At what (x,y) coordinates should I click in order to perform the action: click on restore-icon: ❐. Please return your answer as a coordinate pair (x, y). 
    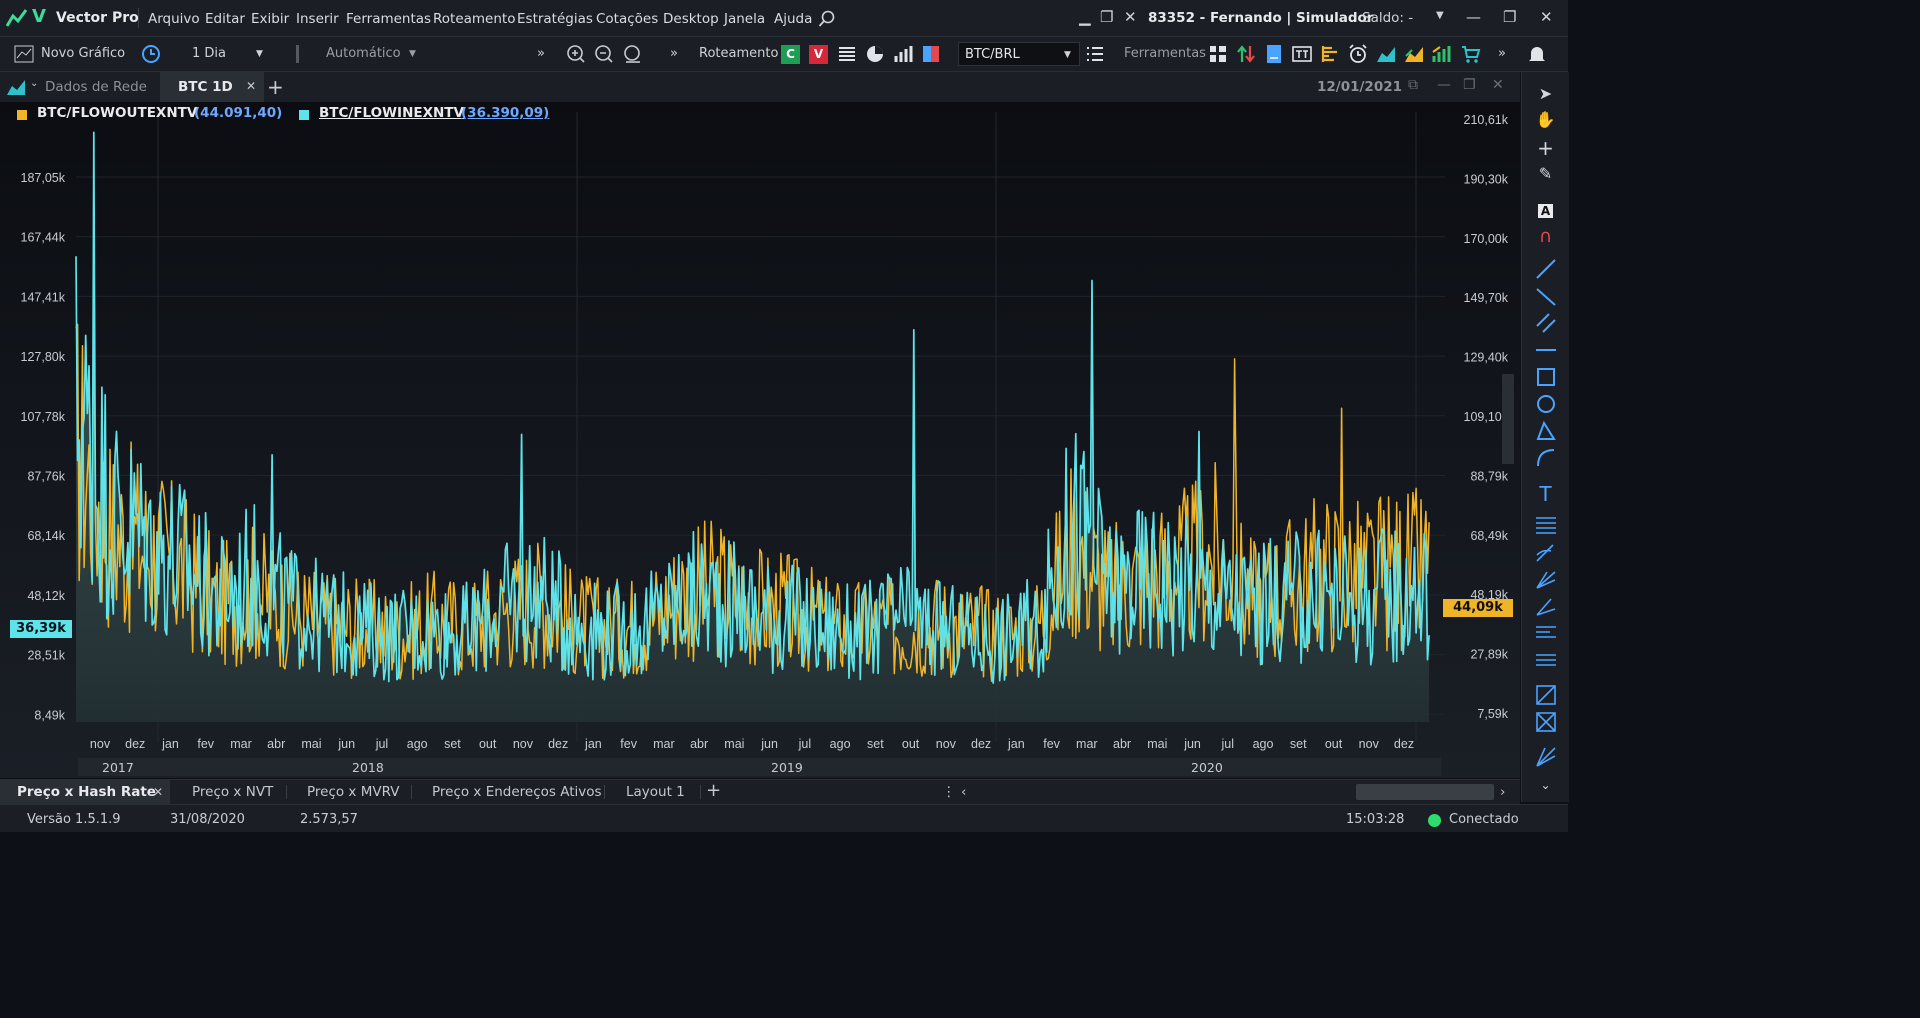
    Looking at the image, I should click on (1106, 17).